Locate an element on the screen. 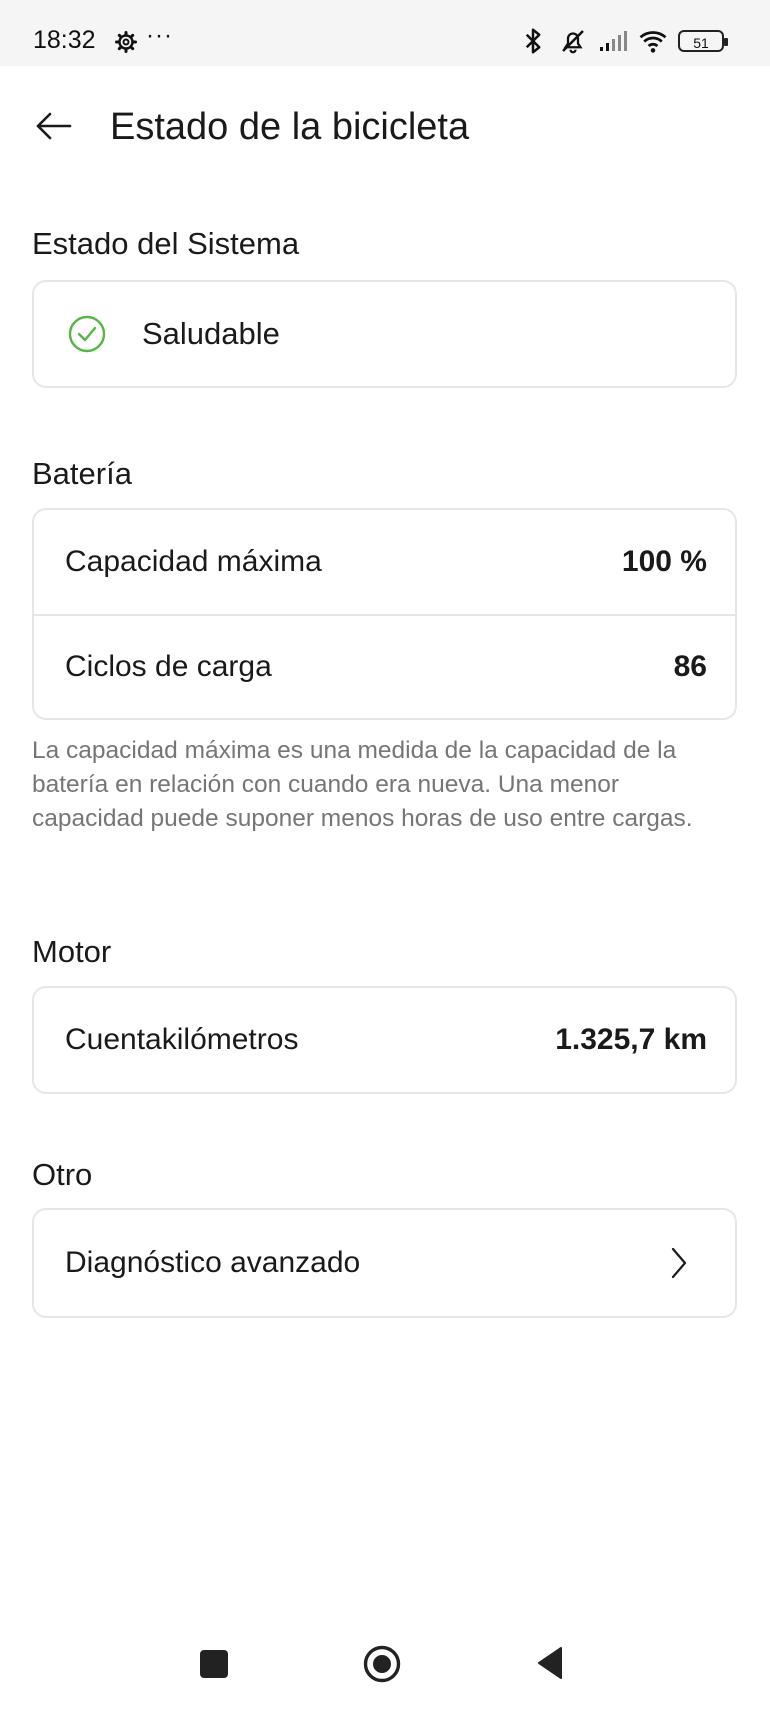  battery-row-capacity: Capacidad máxima 100 % is located at coordinates (384, 562).